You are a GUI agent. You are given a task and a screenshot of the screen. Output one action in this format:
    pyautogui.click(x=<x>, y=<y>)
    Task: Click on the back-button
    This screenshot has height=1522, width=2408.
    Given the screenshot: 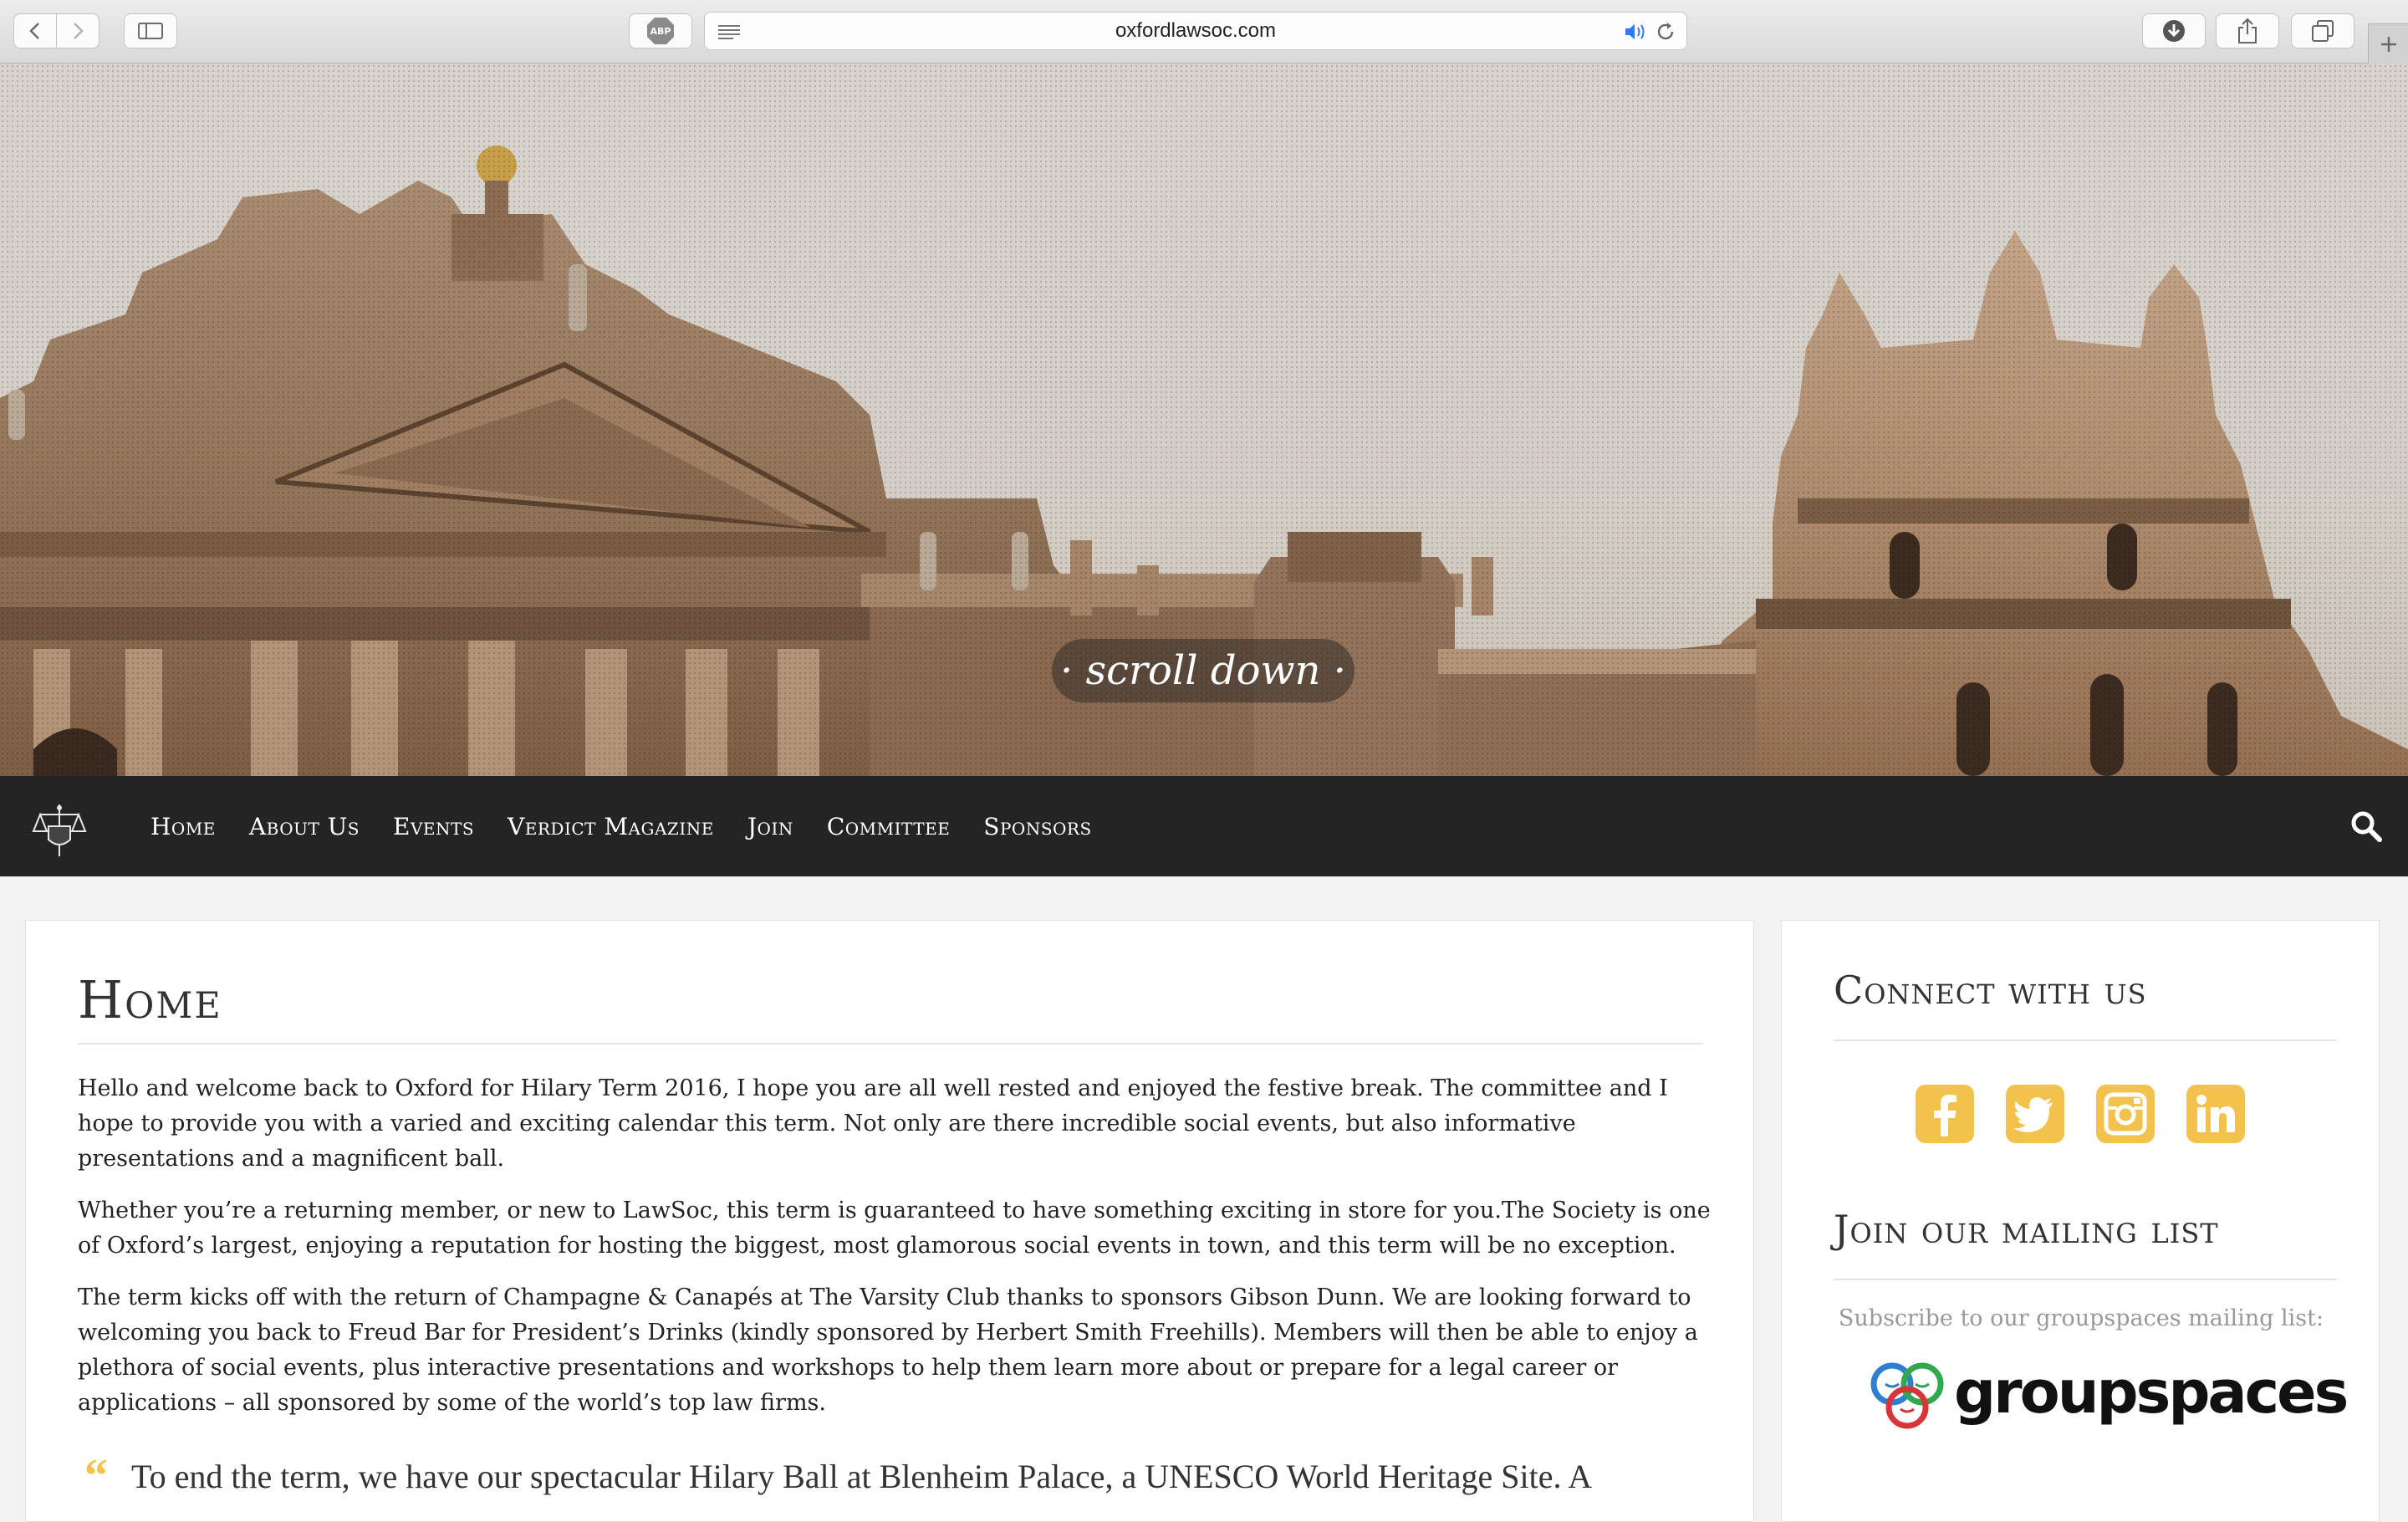 What is the action you would take?
    pyautogui.click(x=35, y=31)
    